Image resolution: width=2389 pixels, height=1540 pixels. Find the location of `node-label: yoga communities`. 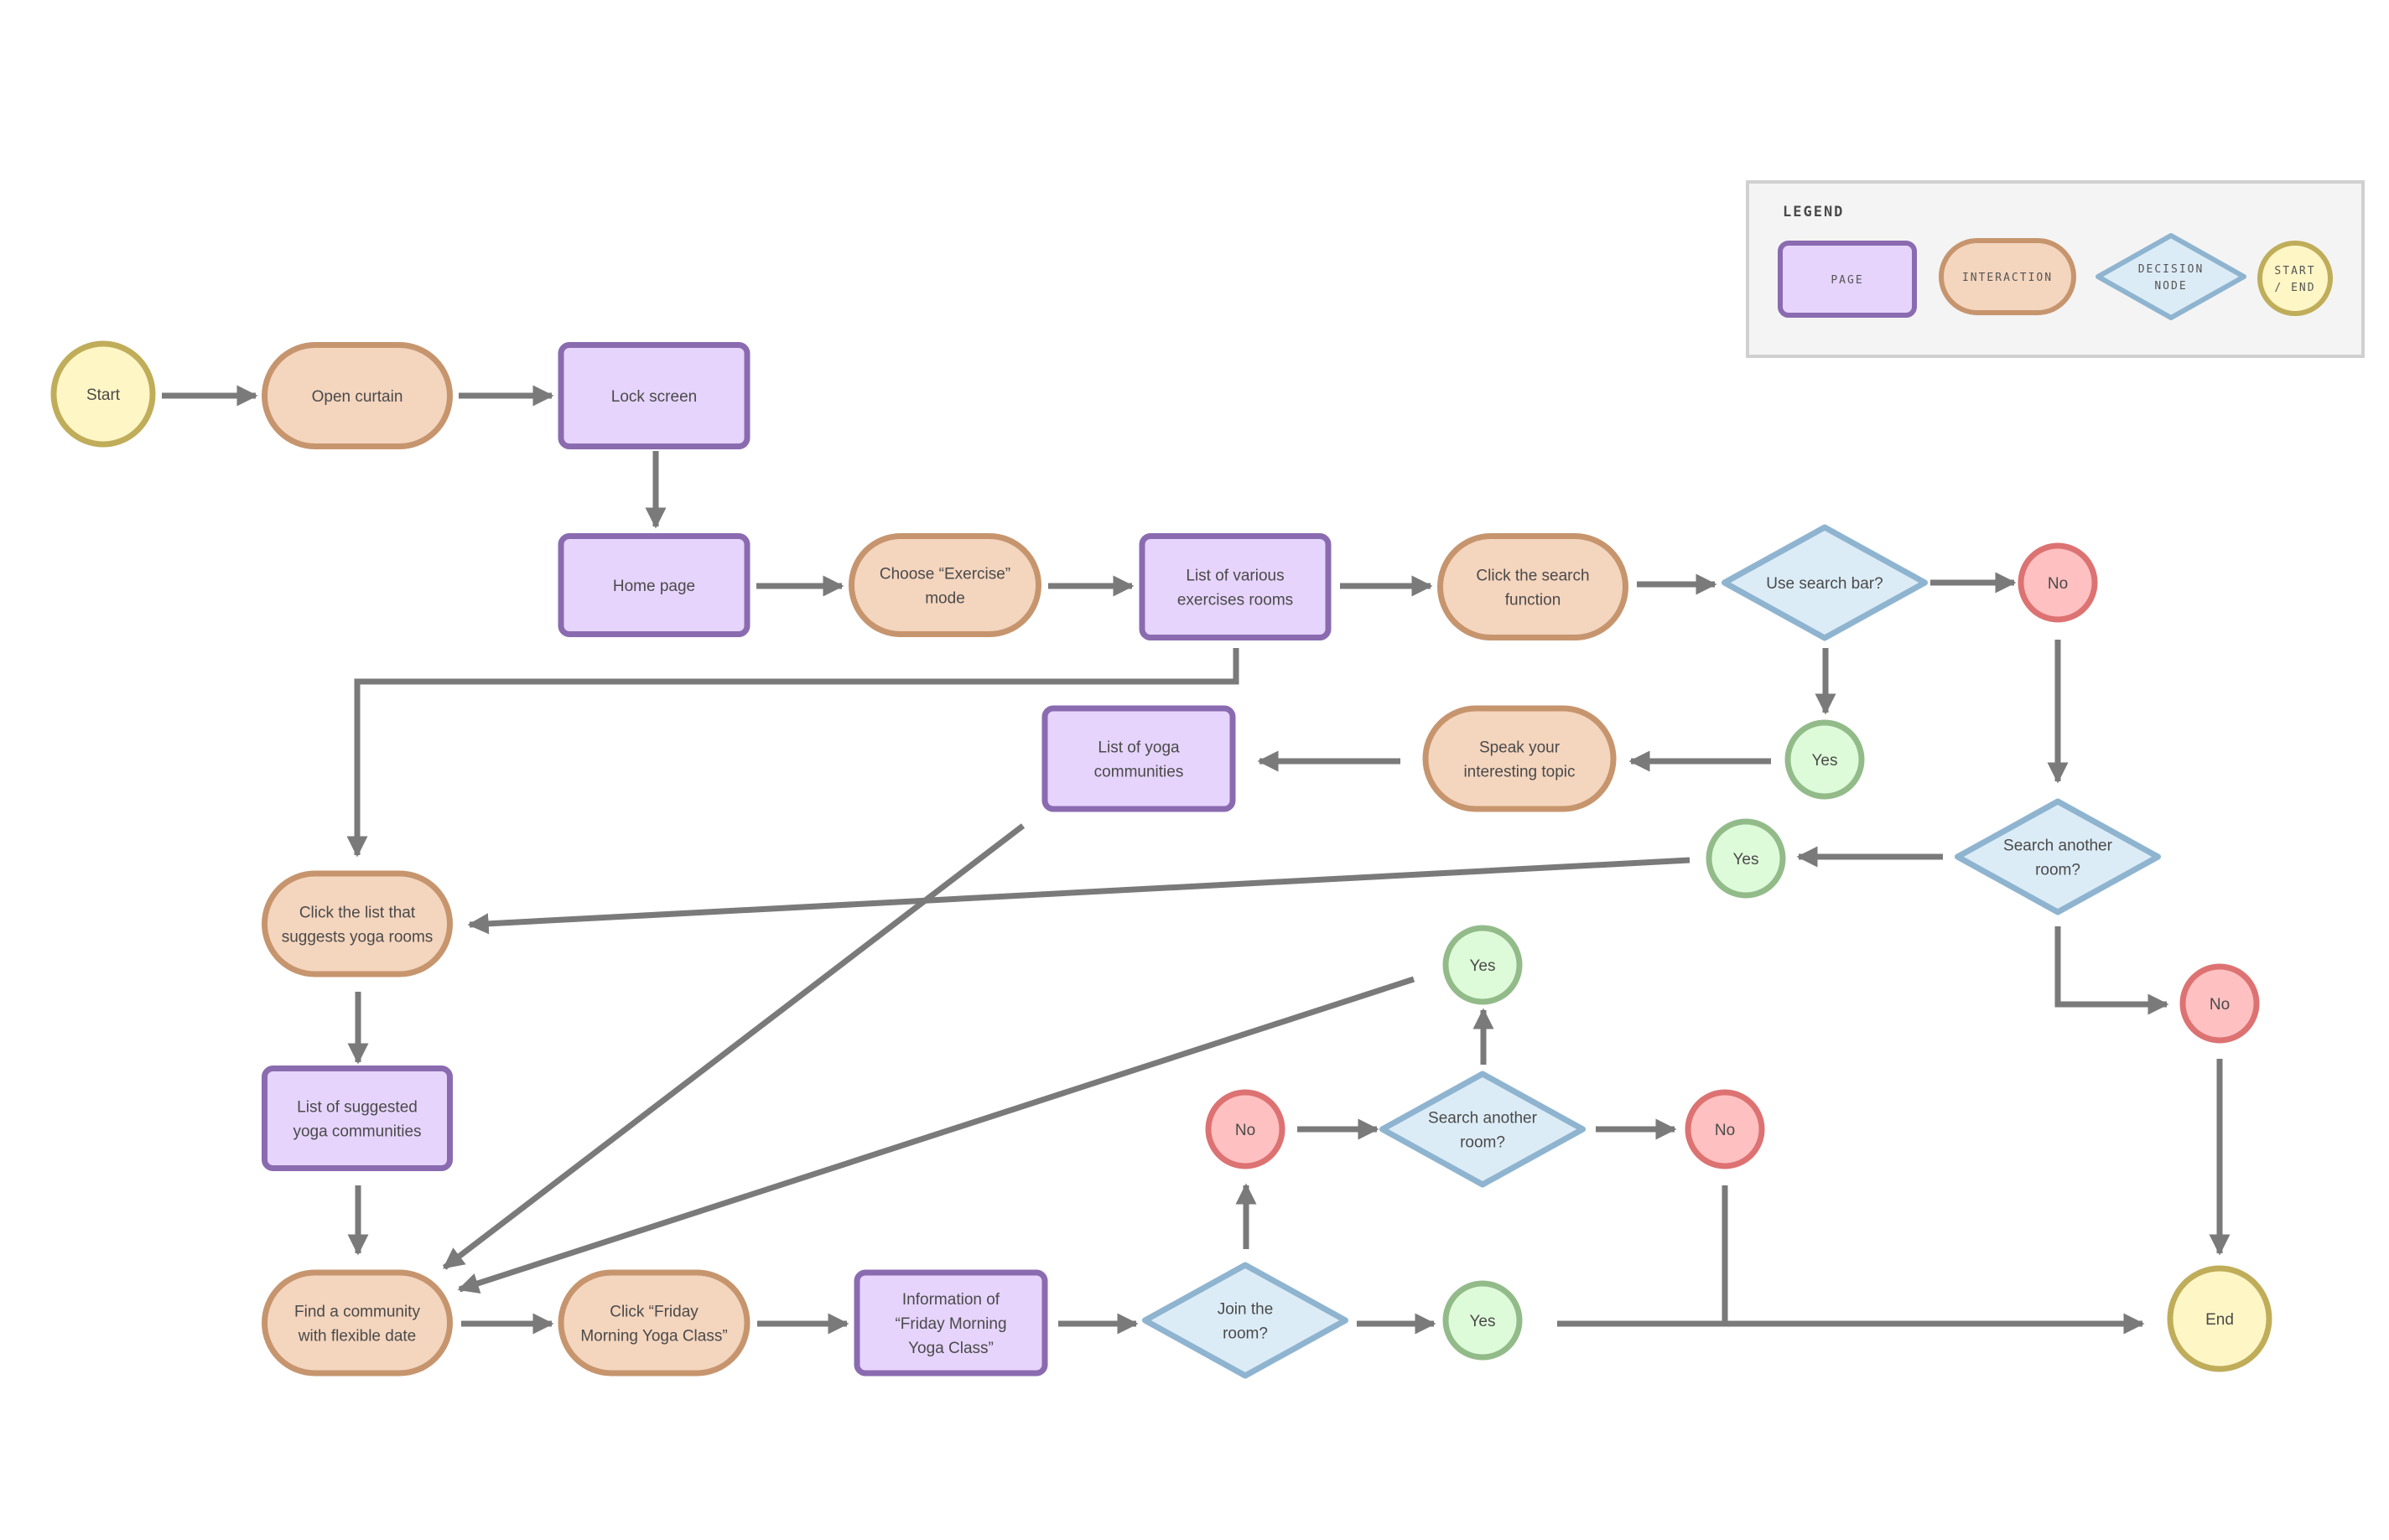

node-label: yoga communities is located at coordinates (357, 1132).